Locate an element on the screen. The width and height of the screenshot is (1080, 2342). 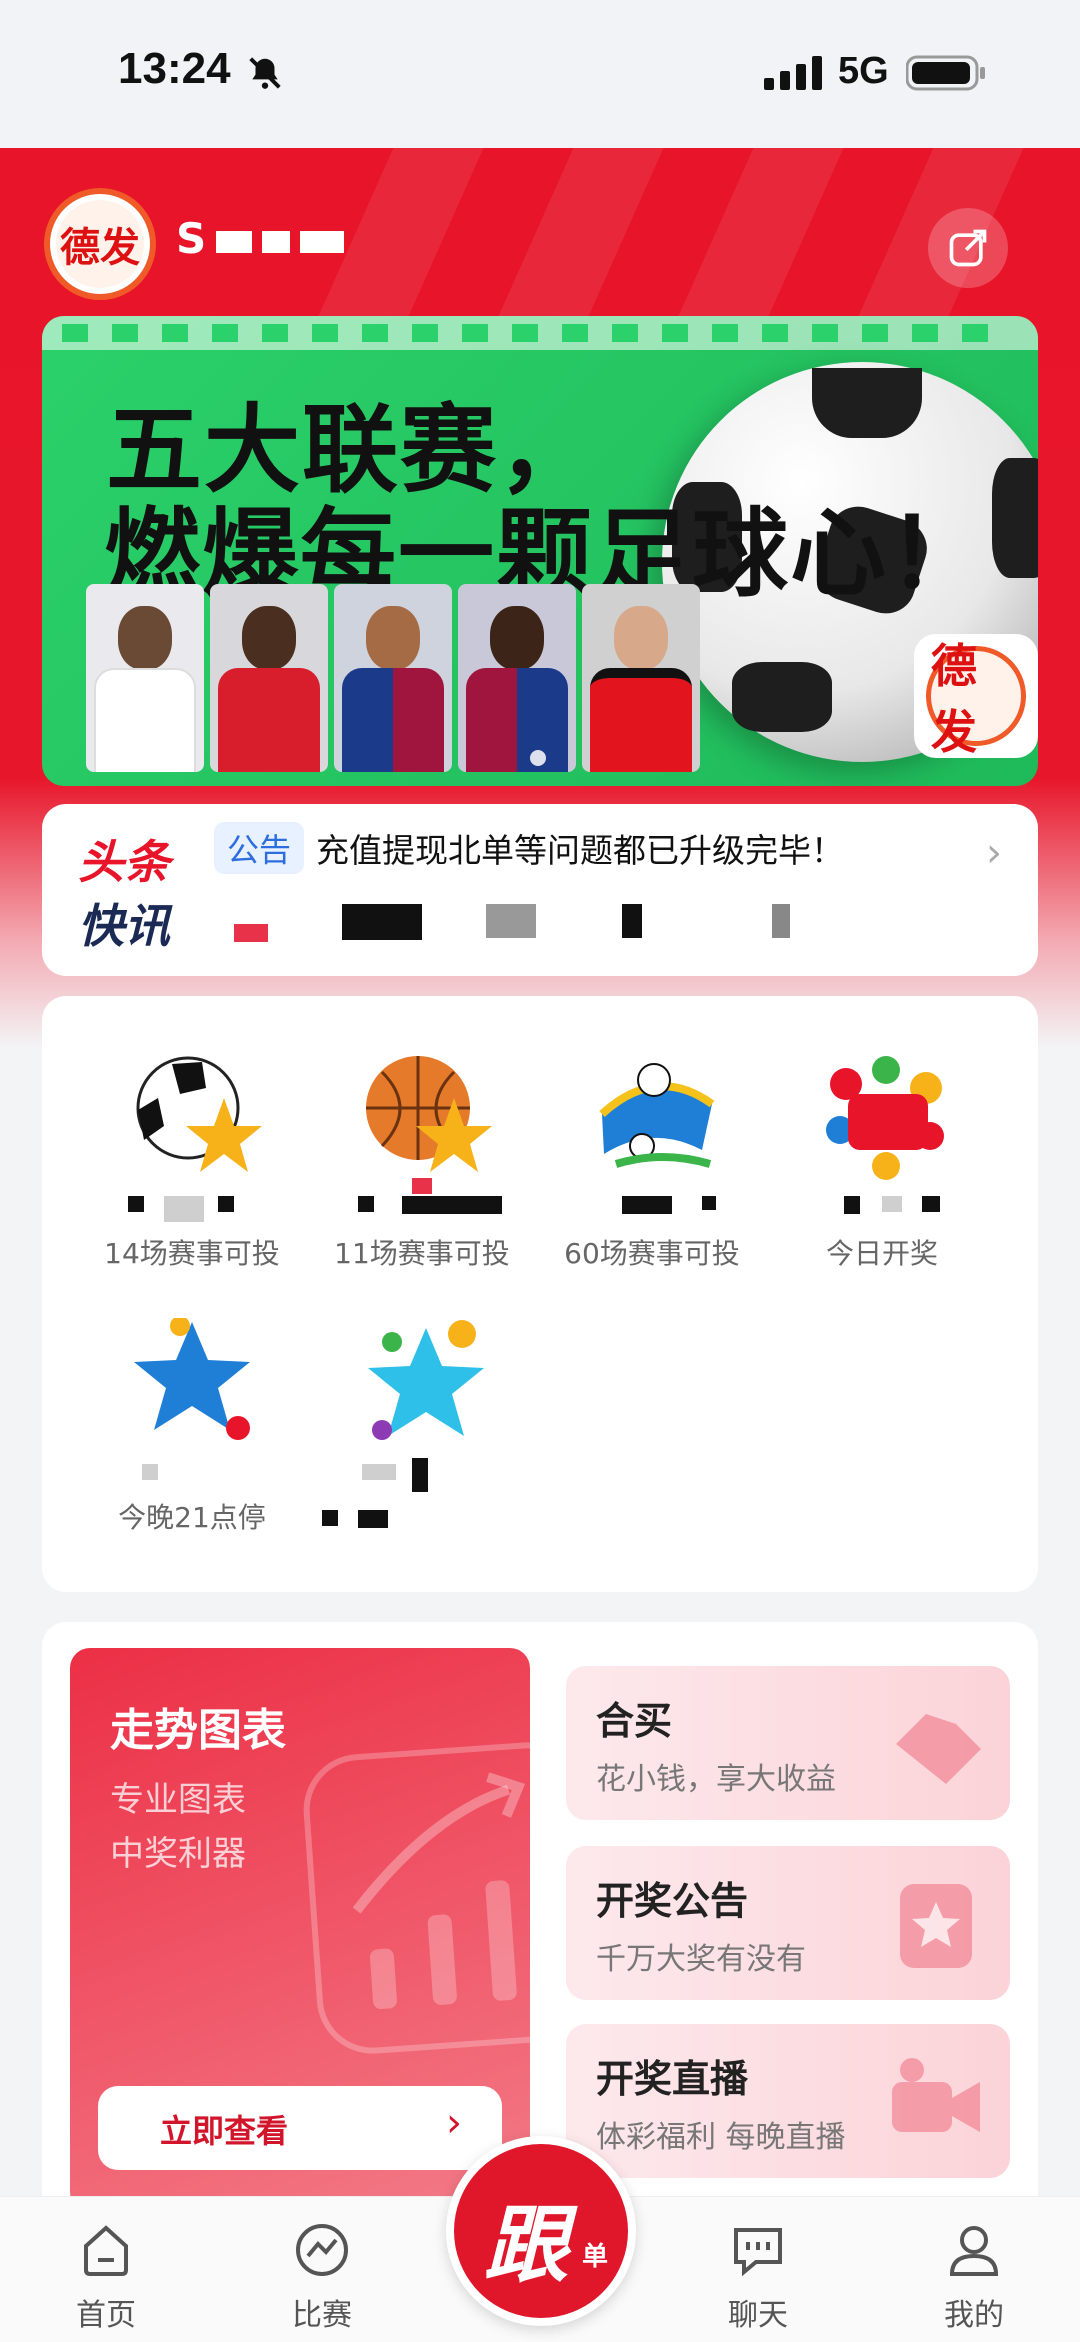
lottery-item-pailie5 is located at coordinates (422, 1438).